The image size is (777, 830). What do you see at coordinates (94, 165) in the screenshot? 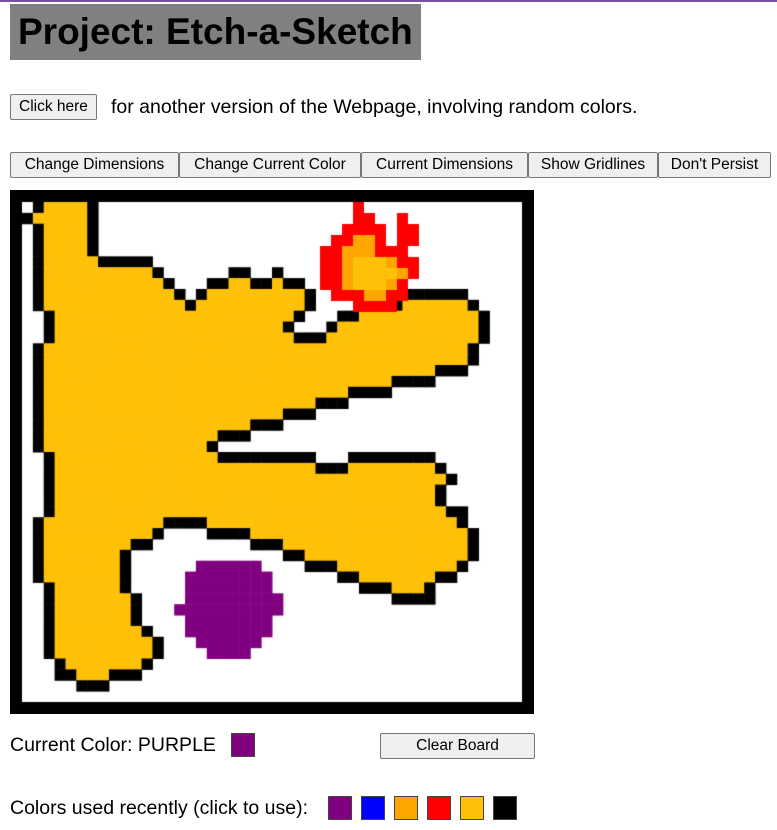
I see `change-dimensions-button: Change Dimensions` at bounding box center [94, 165].